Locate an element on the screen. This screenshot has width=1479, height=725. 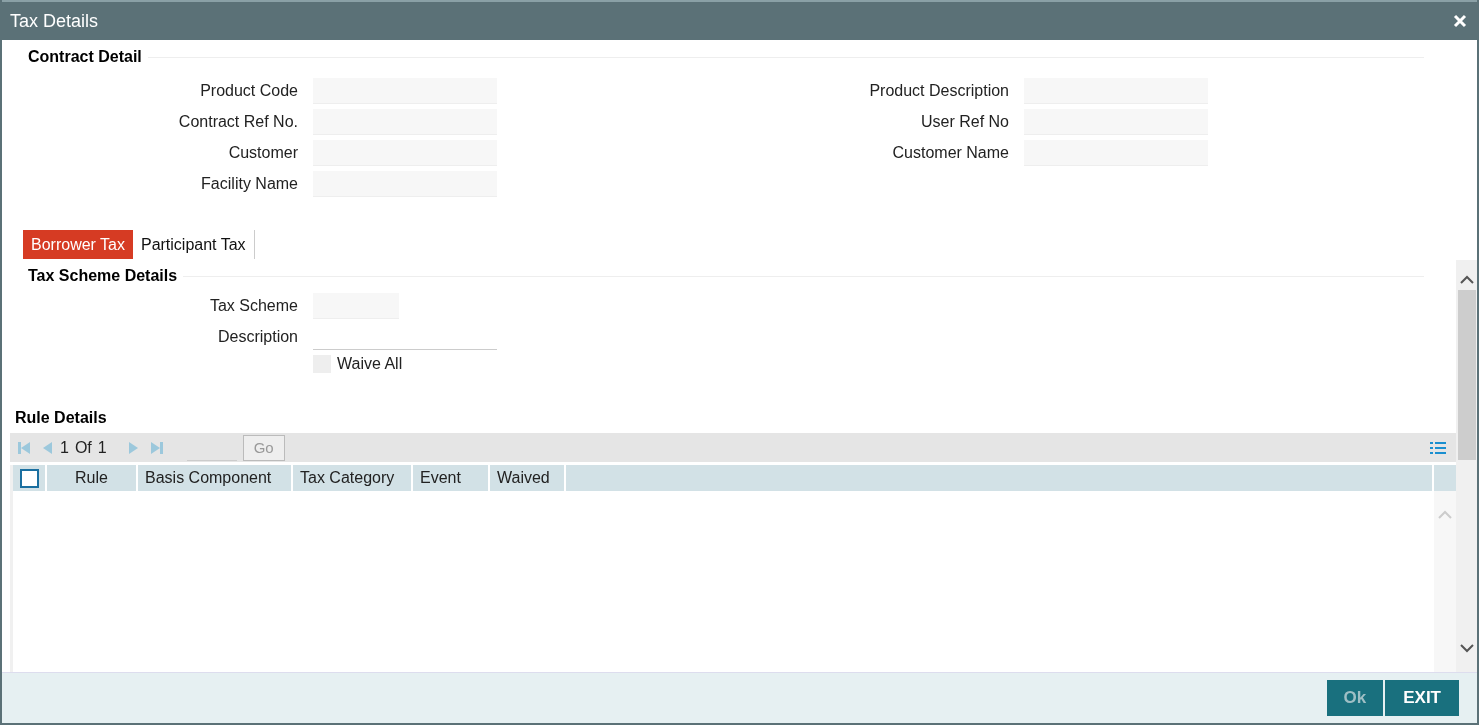
field-label: Product Description is located at coordinates (938, 91).